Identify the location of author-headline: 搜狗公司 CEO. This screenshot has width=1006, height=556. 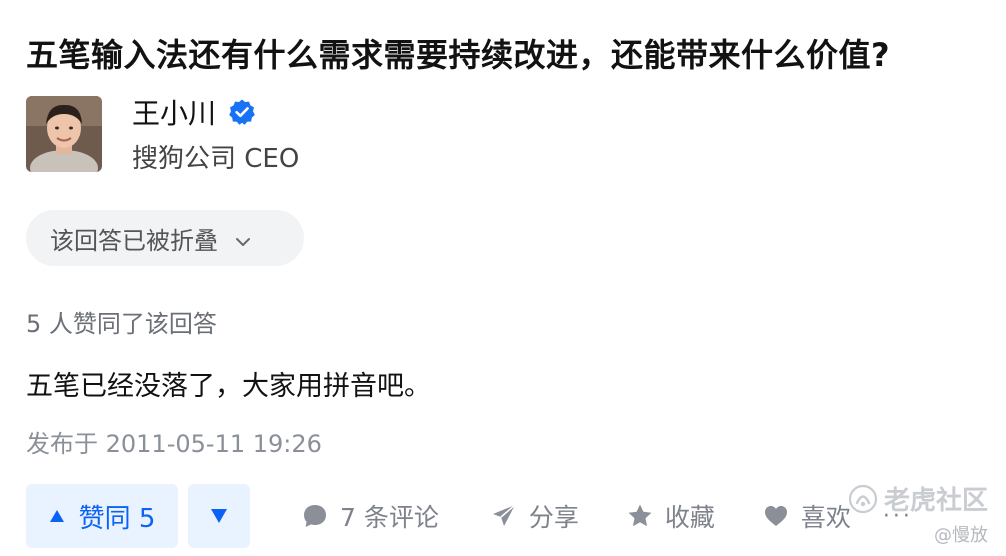
(216, 158).